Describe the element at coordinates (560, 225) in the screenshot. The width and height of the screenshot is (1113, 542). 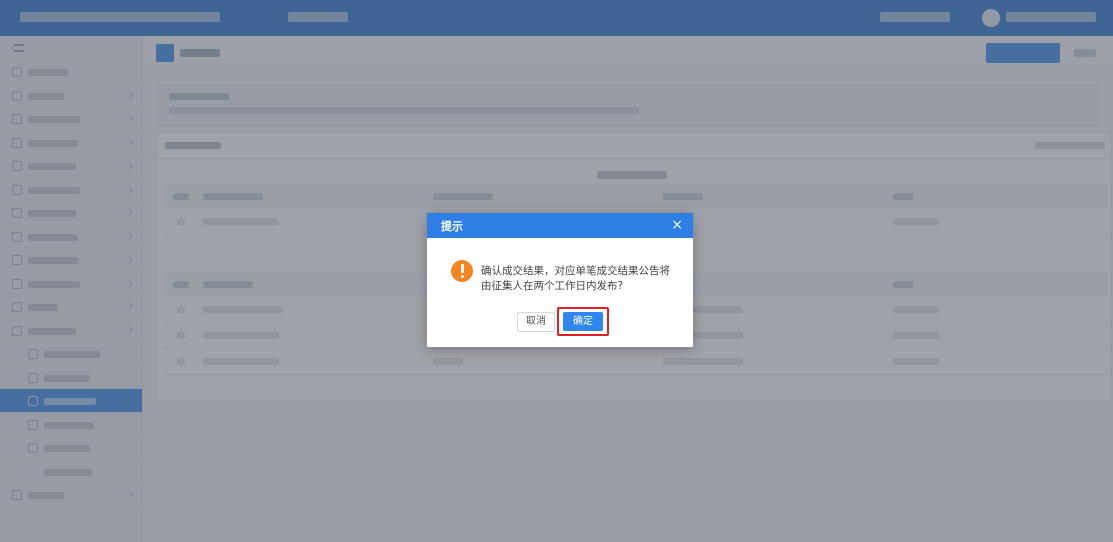
I see `dialog-header: 提示 ×` at that location.